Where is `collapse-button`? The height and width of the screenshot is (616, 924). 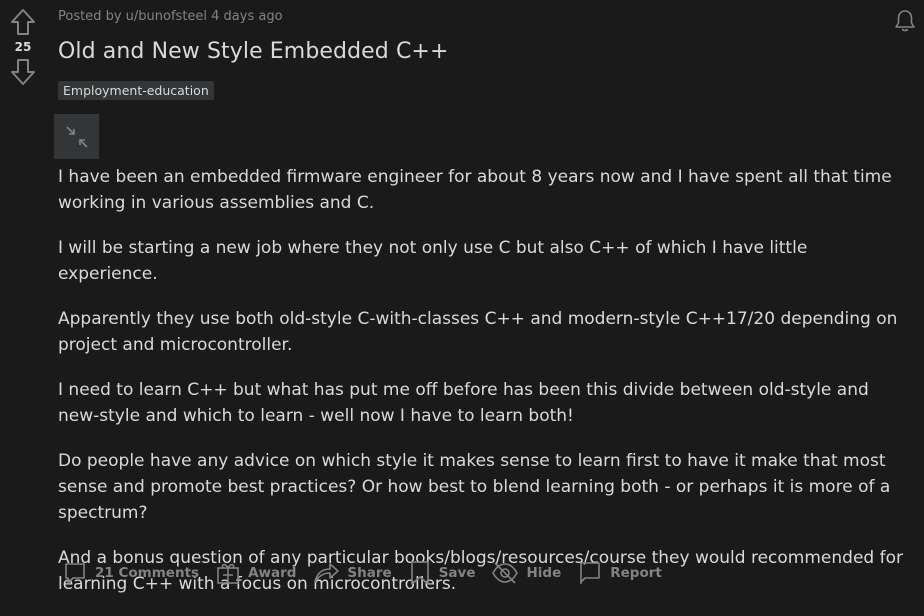 collapse-button is located at coordinates (76, 136).